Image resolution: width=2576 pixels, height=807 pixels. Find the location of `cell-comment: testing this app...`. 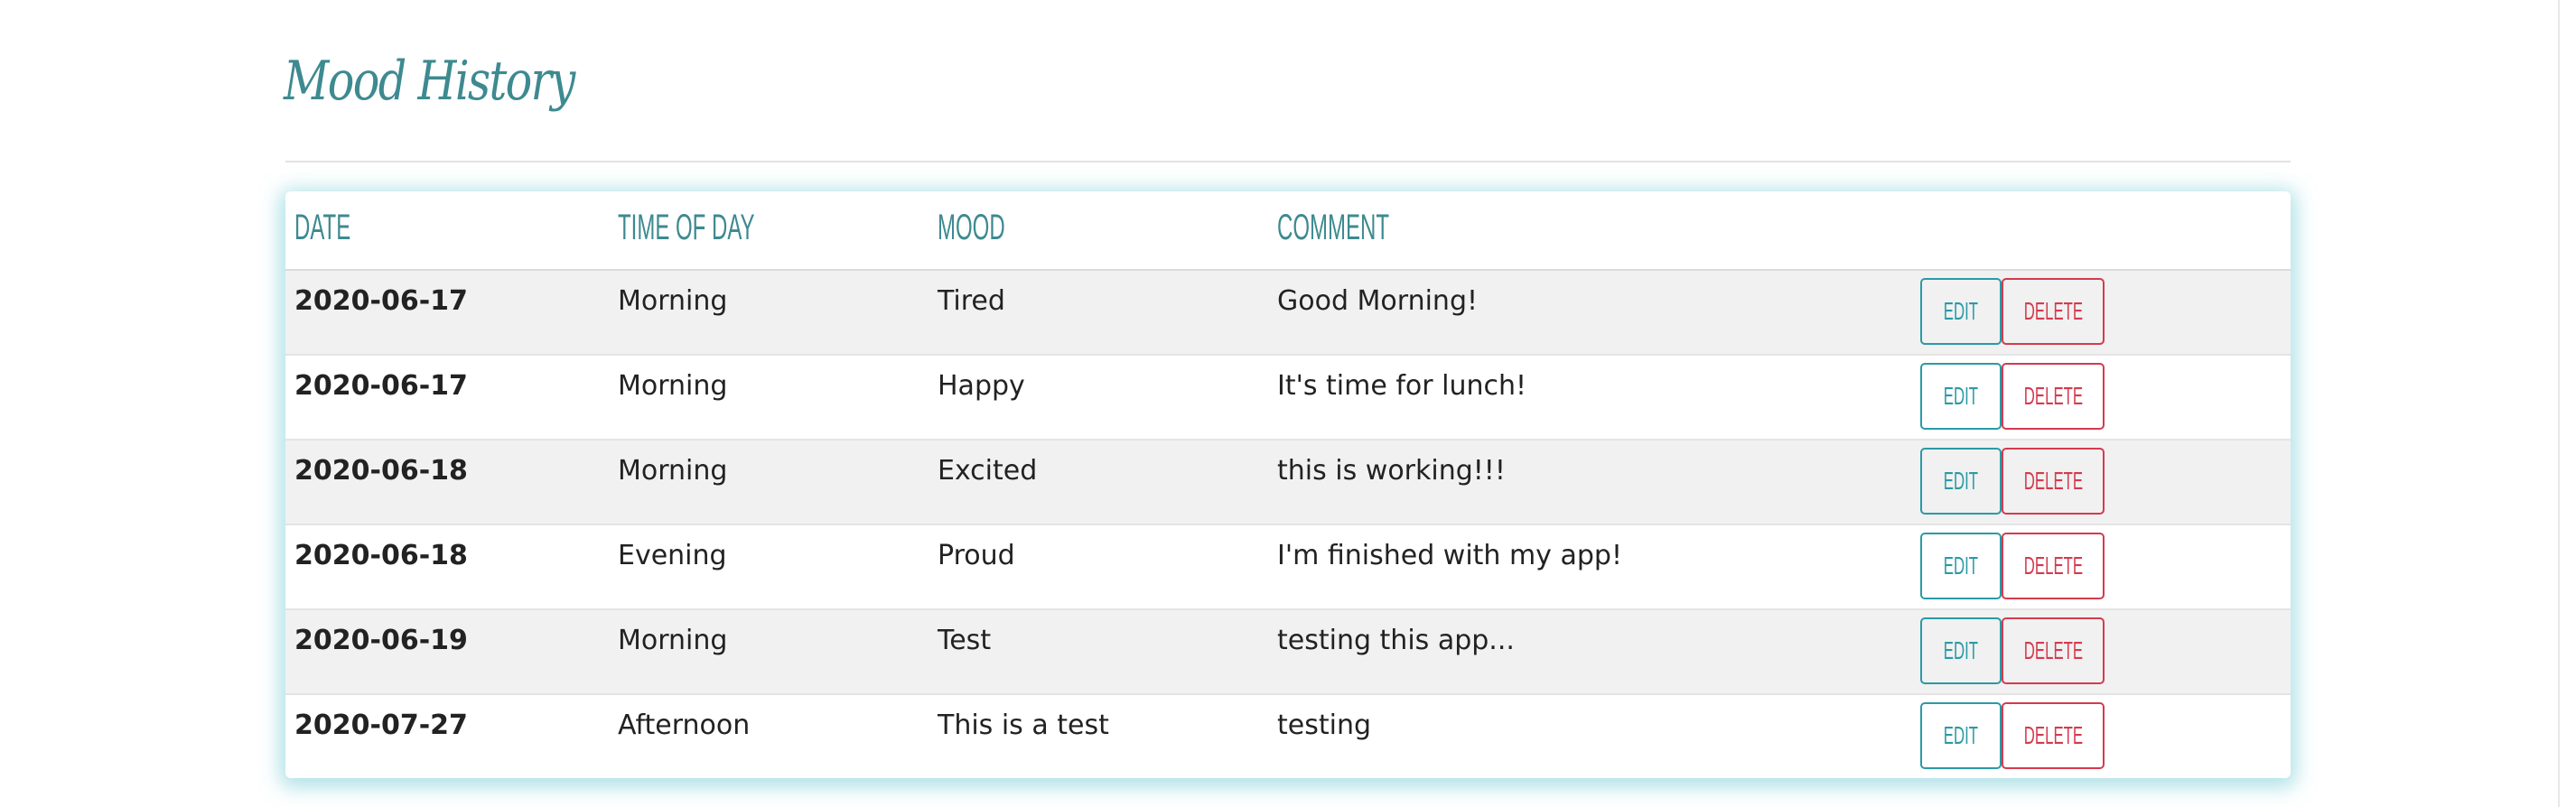

cell-comment: testing this app... is located at coordinates (1396, 640).